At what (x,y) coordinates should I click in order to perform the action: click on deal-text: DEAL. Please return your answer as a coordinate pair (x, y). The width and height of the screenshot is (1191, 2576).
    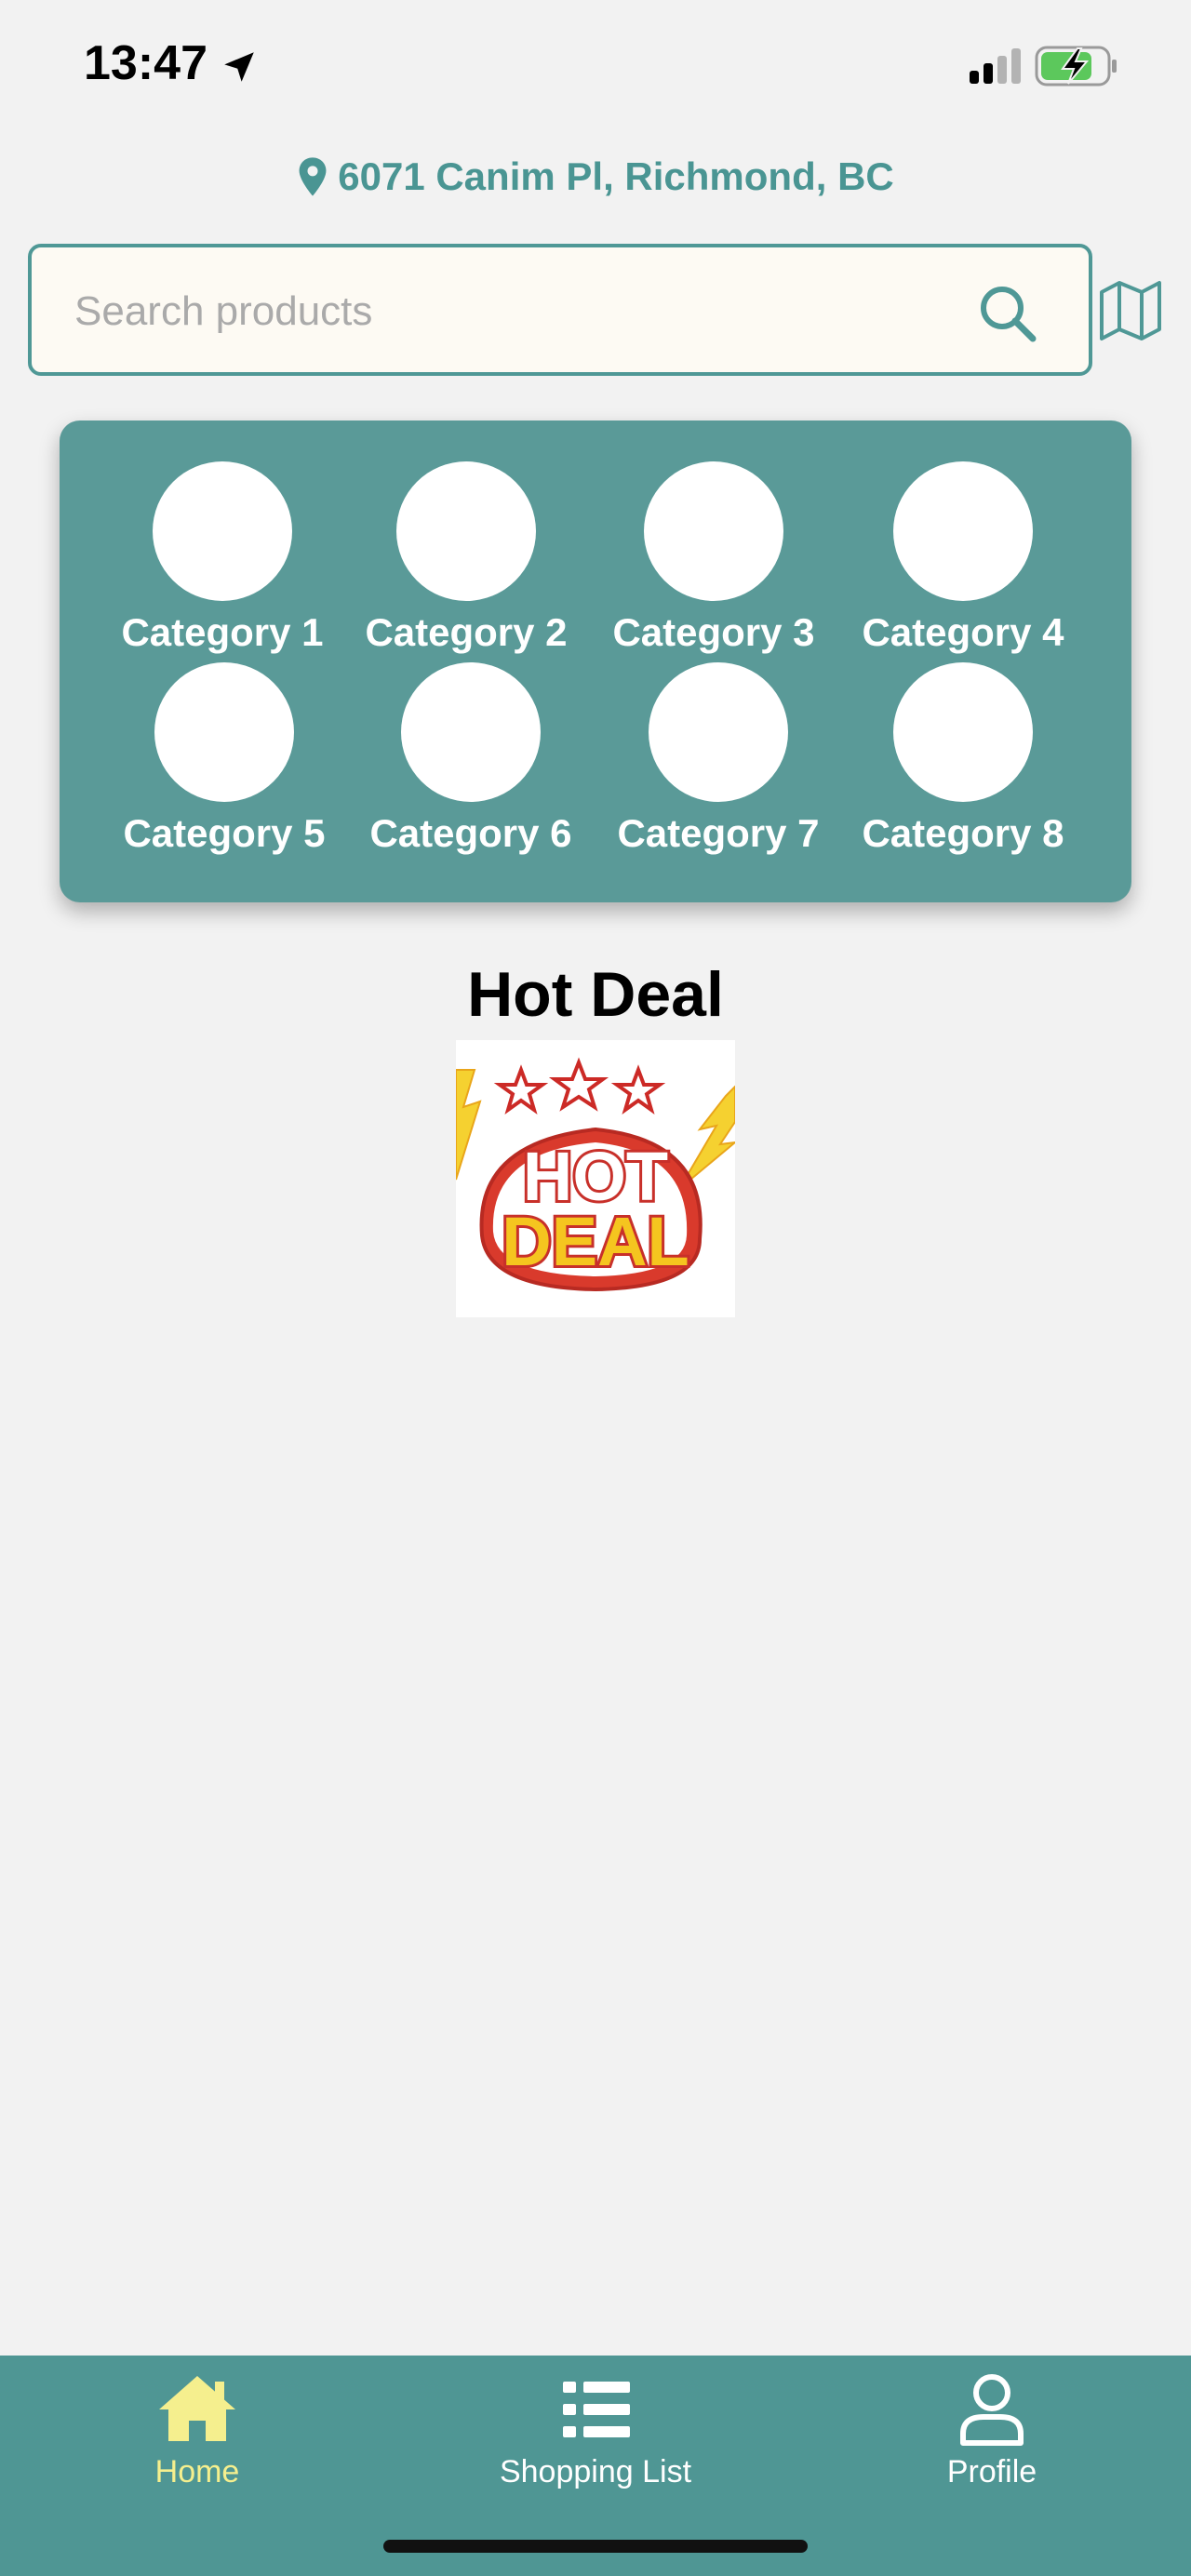
    Looking at the image, I should click on (595, 1241).